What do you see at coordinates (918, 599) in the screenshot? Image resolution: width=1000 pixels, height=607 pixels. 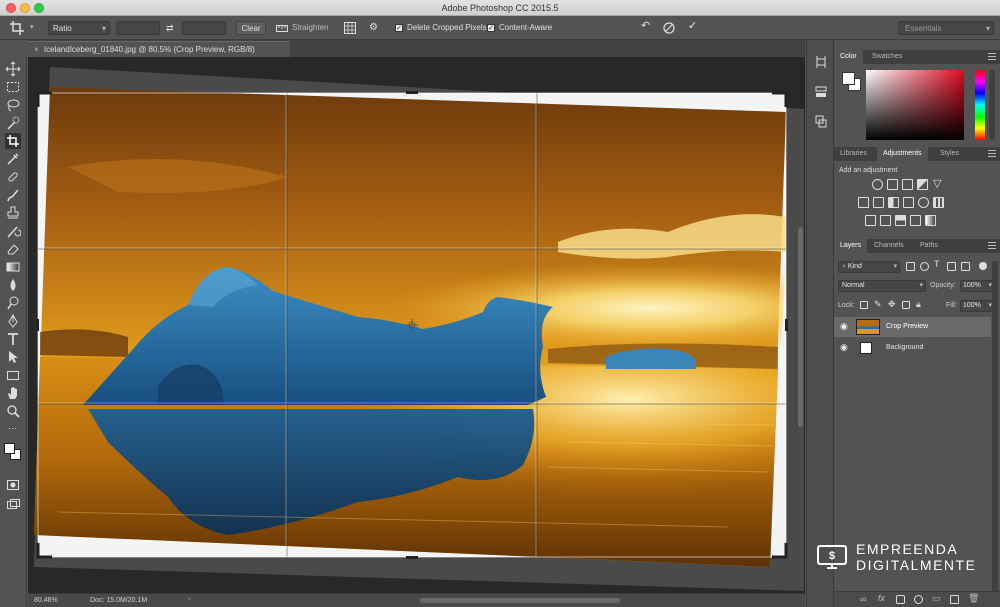 I see `new-fill-adjustment-icon` at bounding box center [918, 599].